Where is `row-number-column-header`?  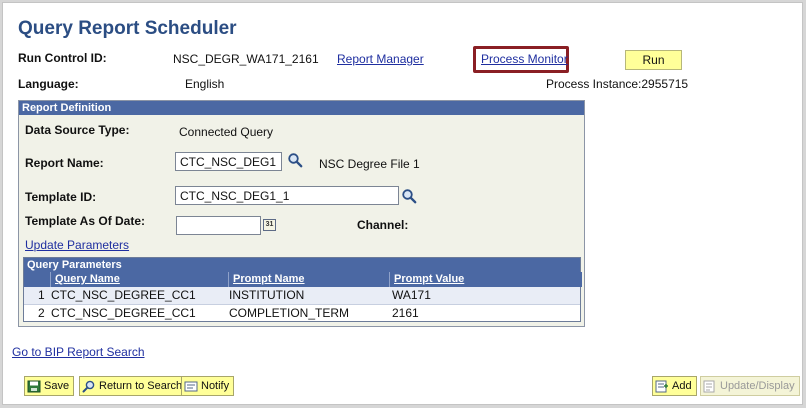 row-number-column-header is located at coordinates (37, 279).